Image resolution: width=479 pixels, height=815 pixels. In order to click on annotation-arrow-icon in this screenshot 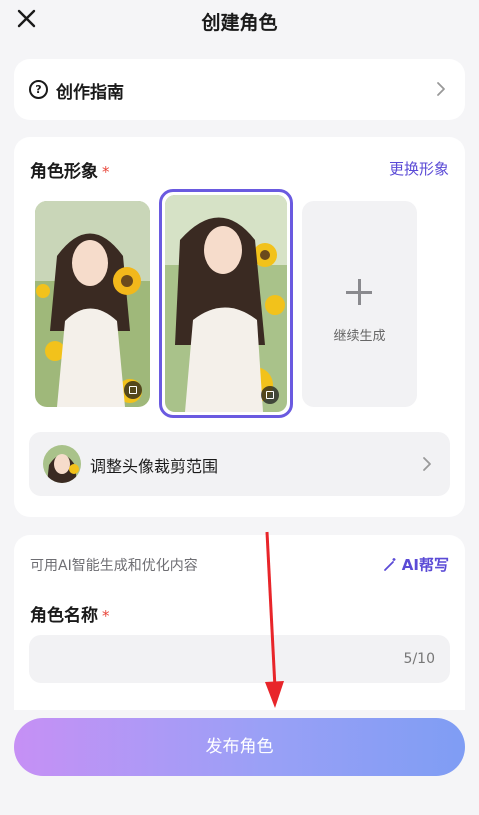, I will do `click(274, 619)`.